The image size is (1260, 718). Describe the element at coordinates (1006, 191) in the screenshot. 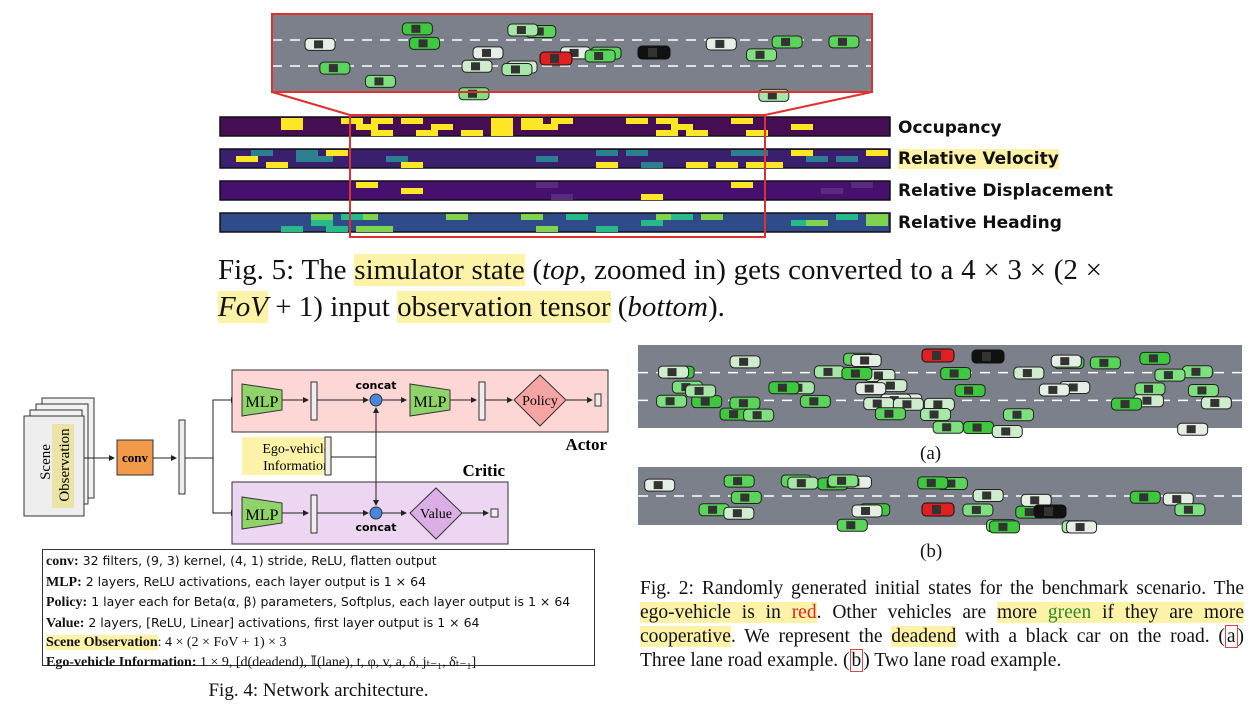

I see `channel-label-relative-displacement: Relative Displacement` at that location.